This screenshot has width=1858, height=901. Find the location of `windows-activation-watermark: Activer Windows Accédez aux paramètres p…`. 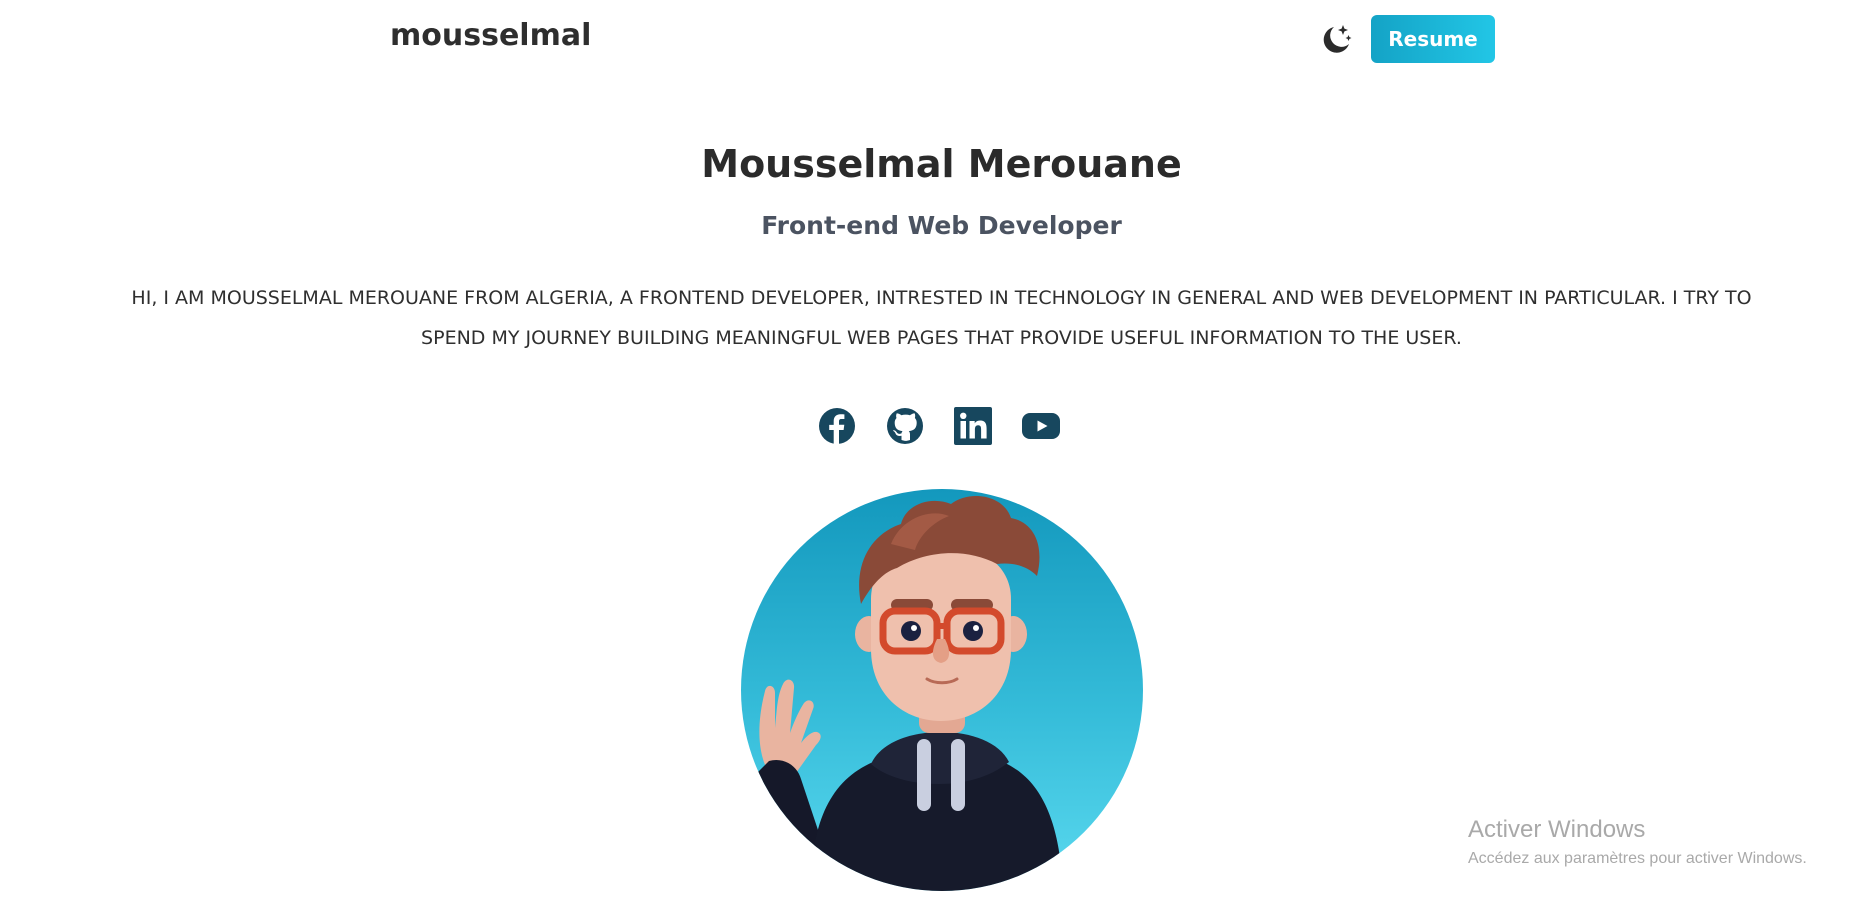

windows-activation-watermark: Activer Windows Accédez aux paramètres p… is located at coordinates (1637, 842).